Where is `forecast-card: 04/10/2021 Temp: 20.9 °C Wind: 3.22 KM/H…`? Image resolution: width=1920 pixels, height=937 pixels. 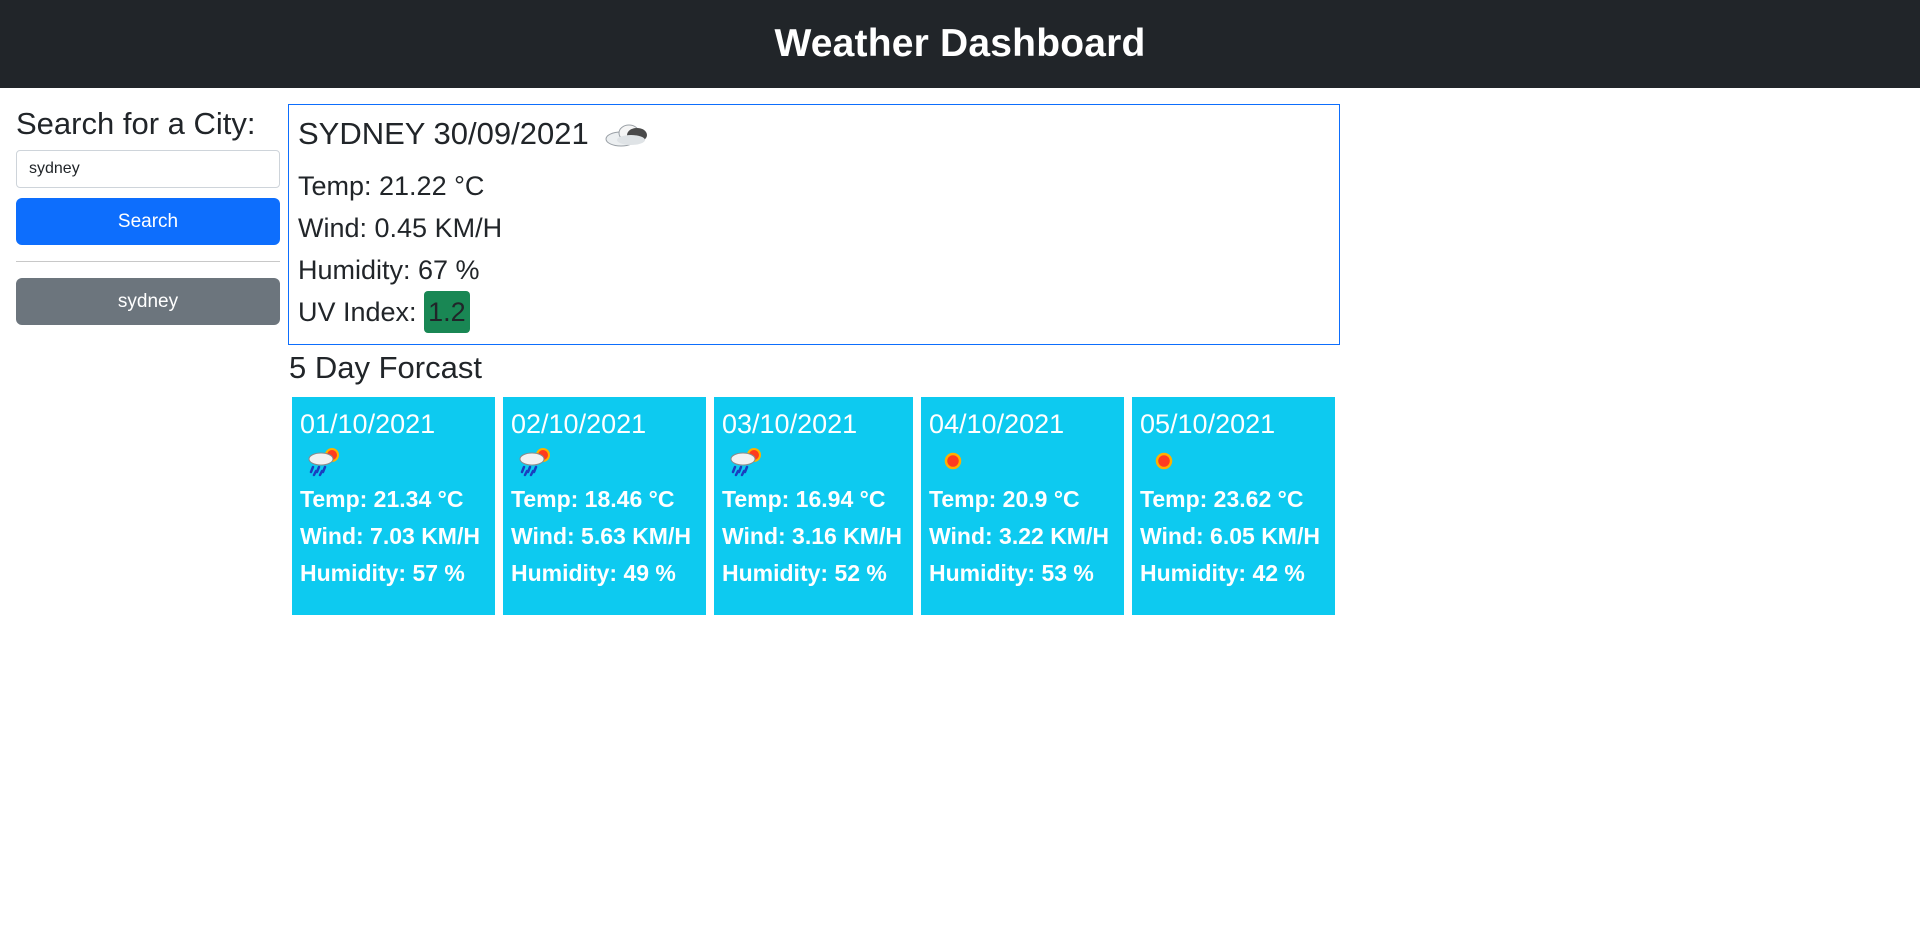
forecast-card: 04/10/2021 Temp: 20.9 °C Wind: 3.22 KM/H… is located at coordinates (1022, 506).